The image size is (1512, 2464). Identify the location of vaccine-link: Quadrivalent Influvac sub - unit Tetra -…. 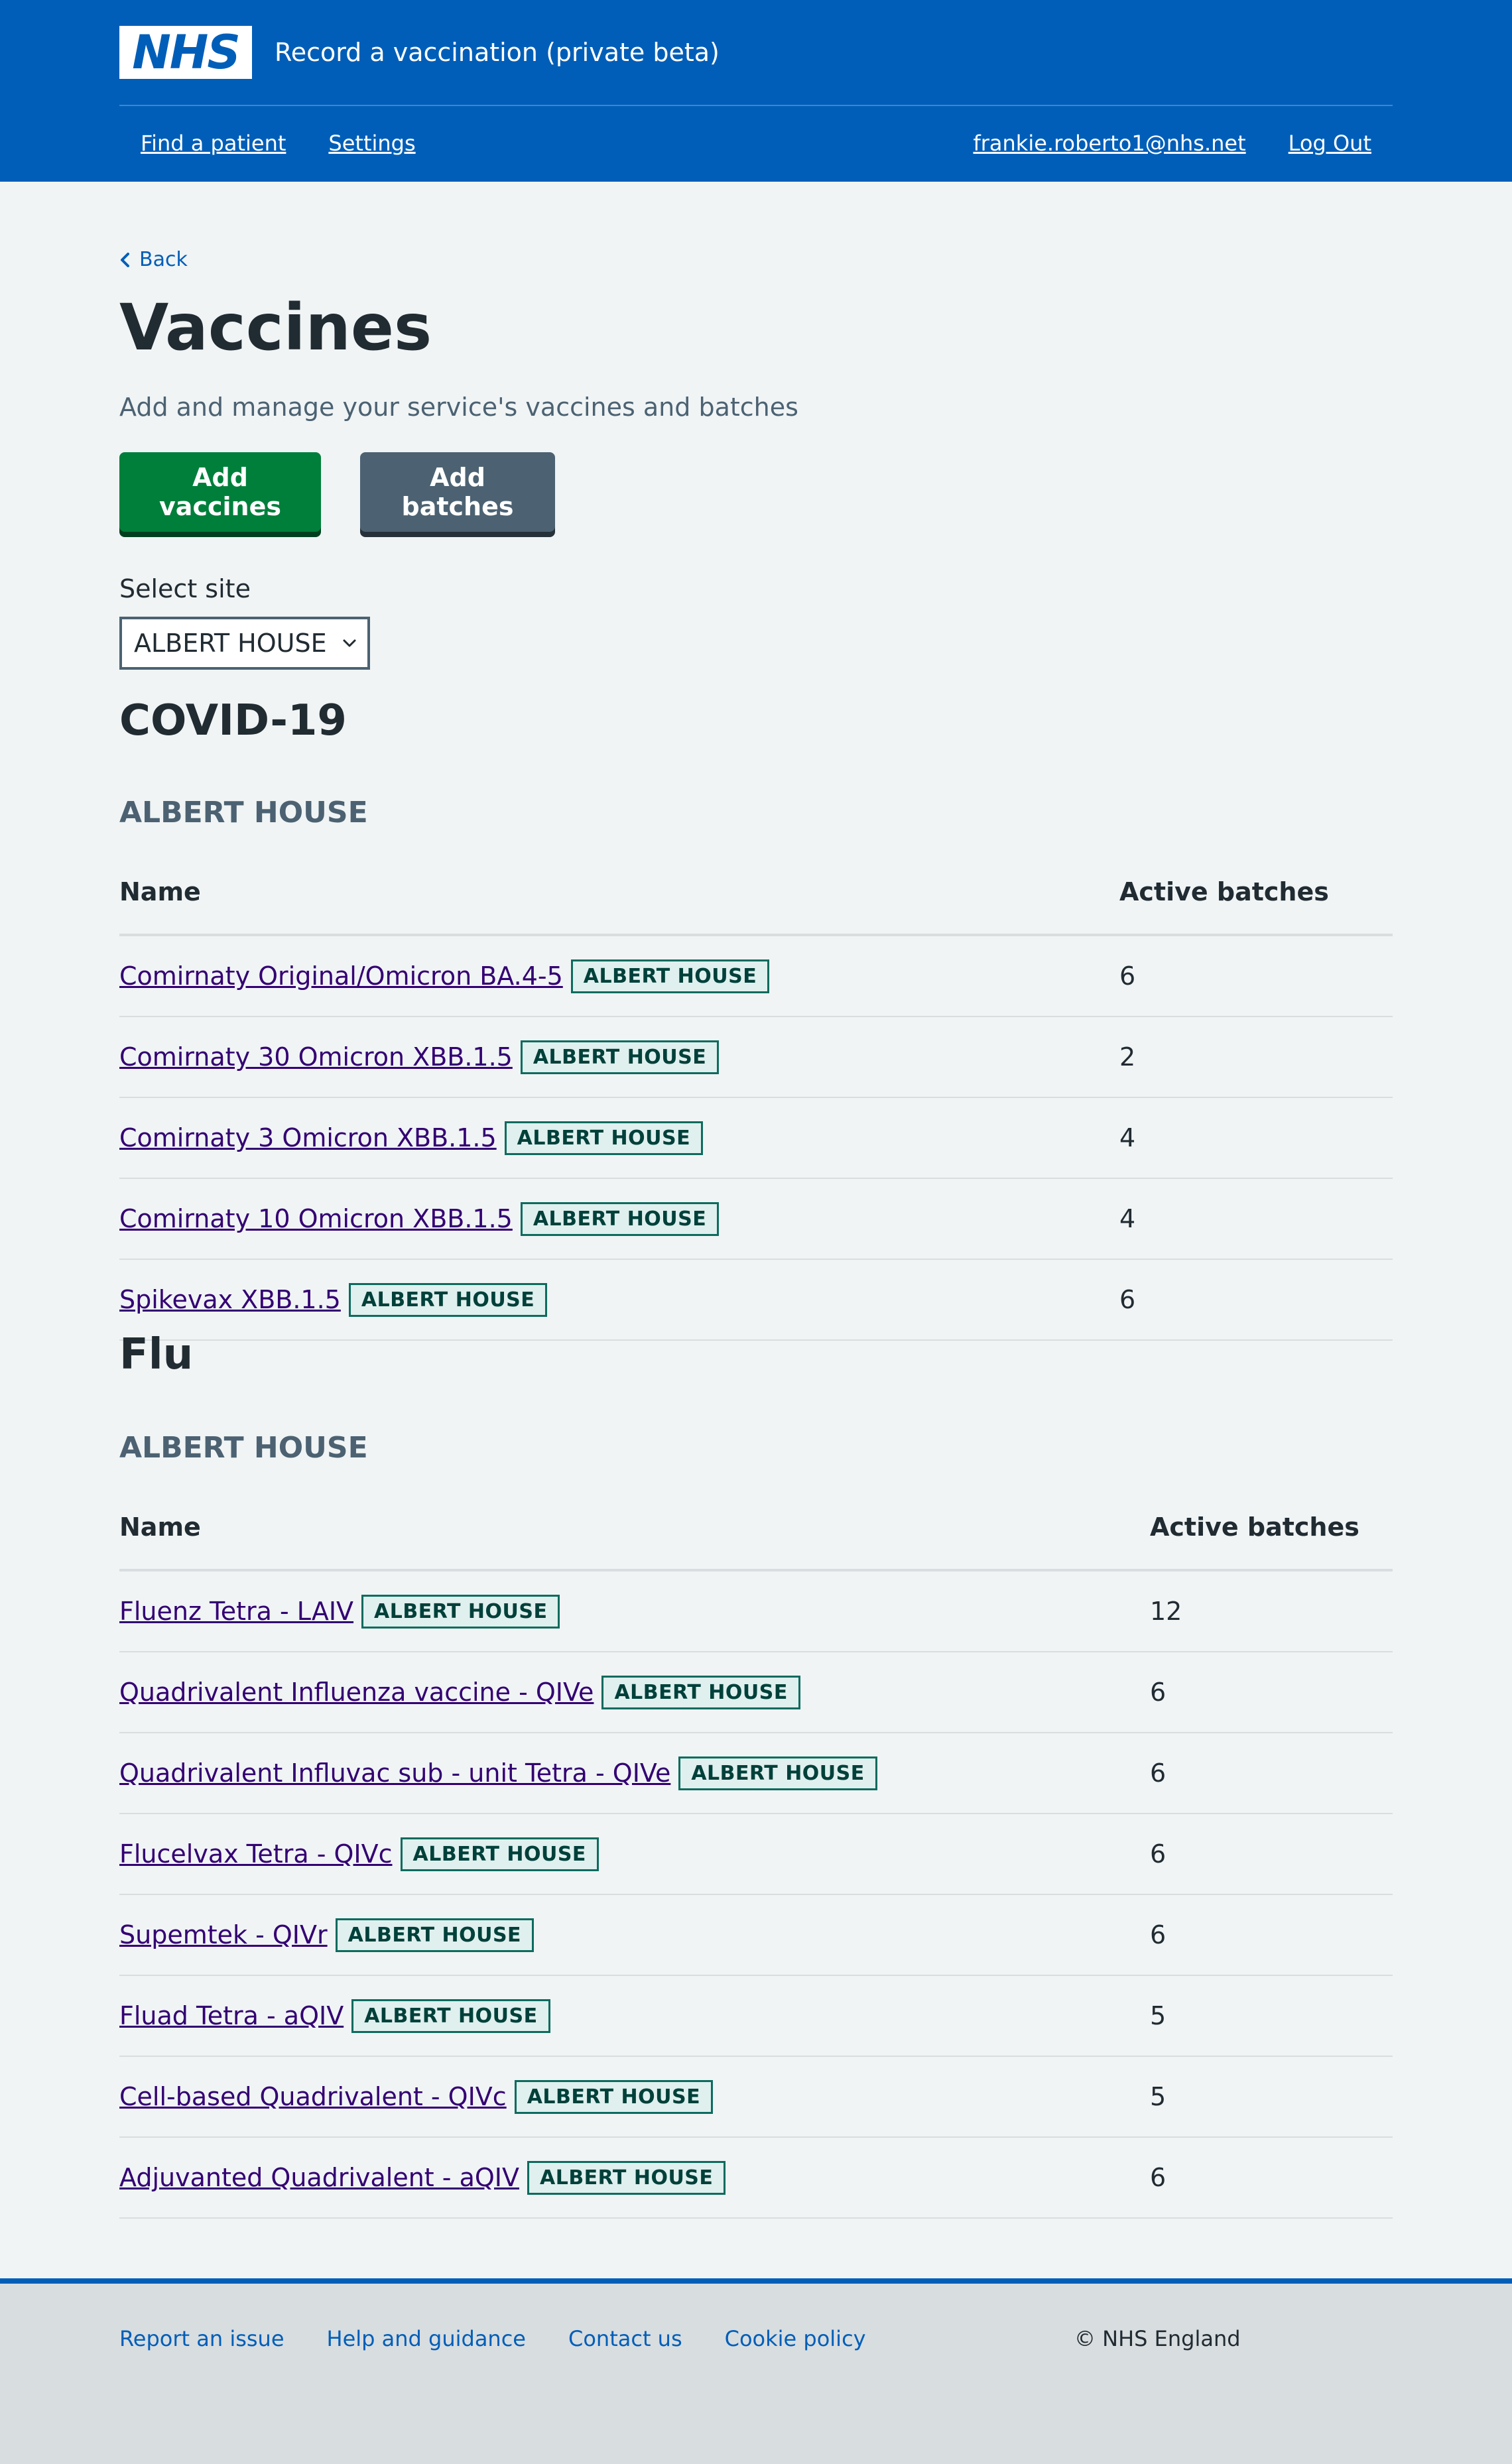
(394, 1773).